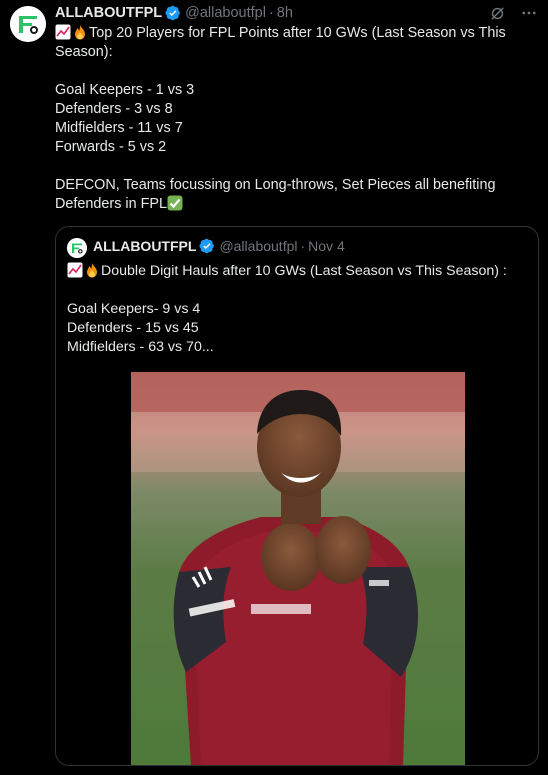 This screenshot has height=775, width=548. Describe the element at coordinates (258, 246) in the screenshot. I see `quoted-author-handle: @allaboutfpl` at that location.